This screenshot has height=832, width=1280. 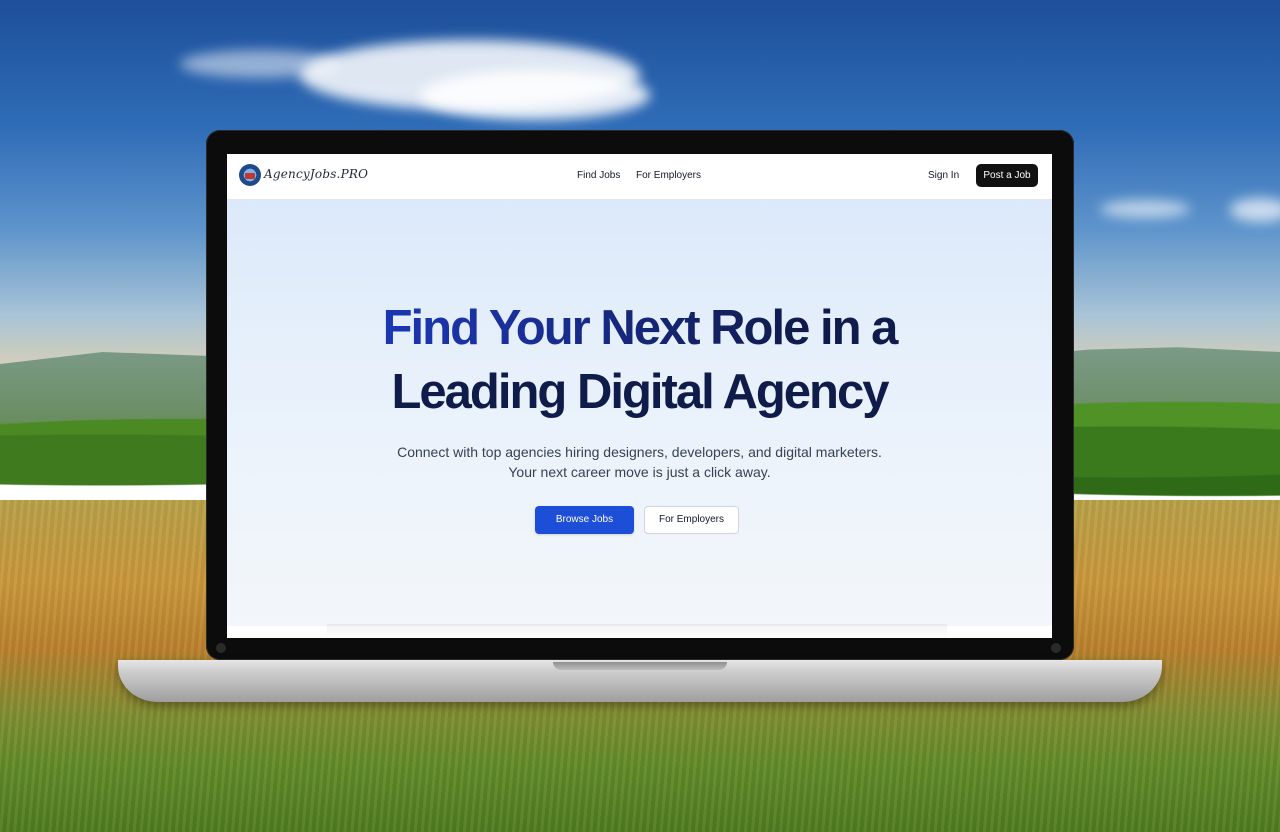 What do you see at coordinates (584, 520) in the screenshot?
I see `browse-jobs-button: Browse Jobs` at bounding box center [584, 520].